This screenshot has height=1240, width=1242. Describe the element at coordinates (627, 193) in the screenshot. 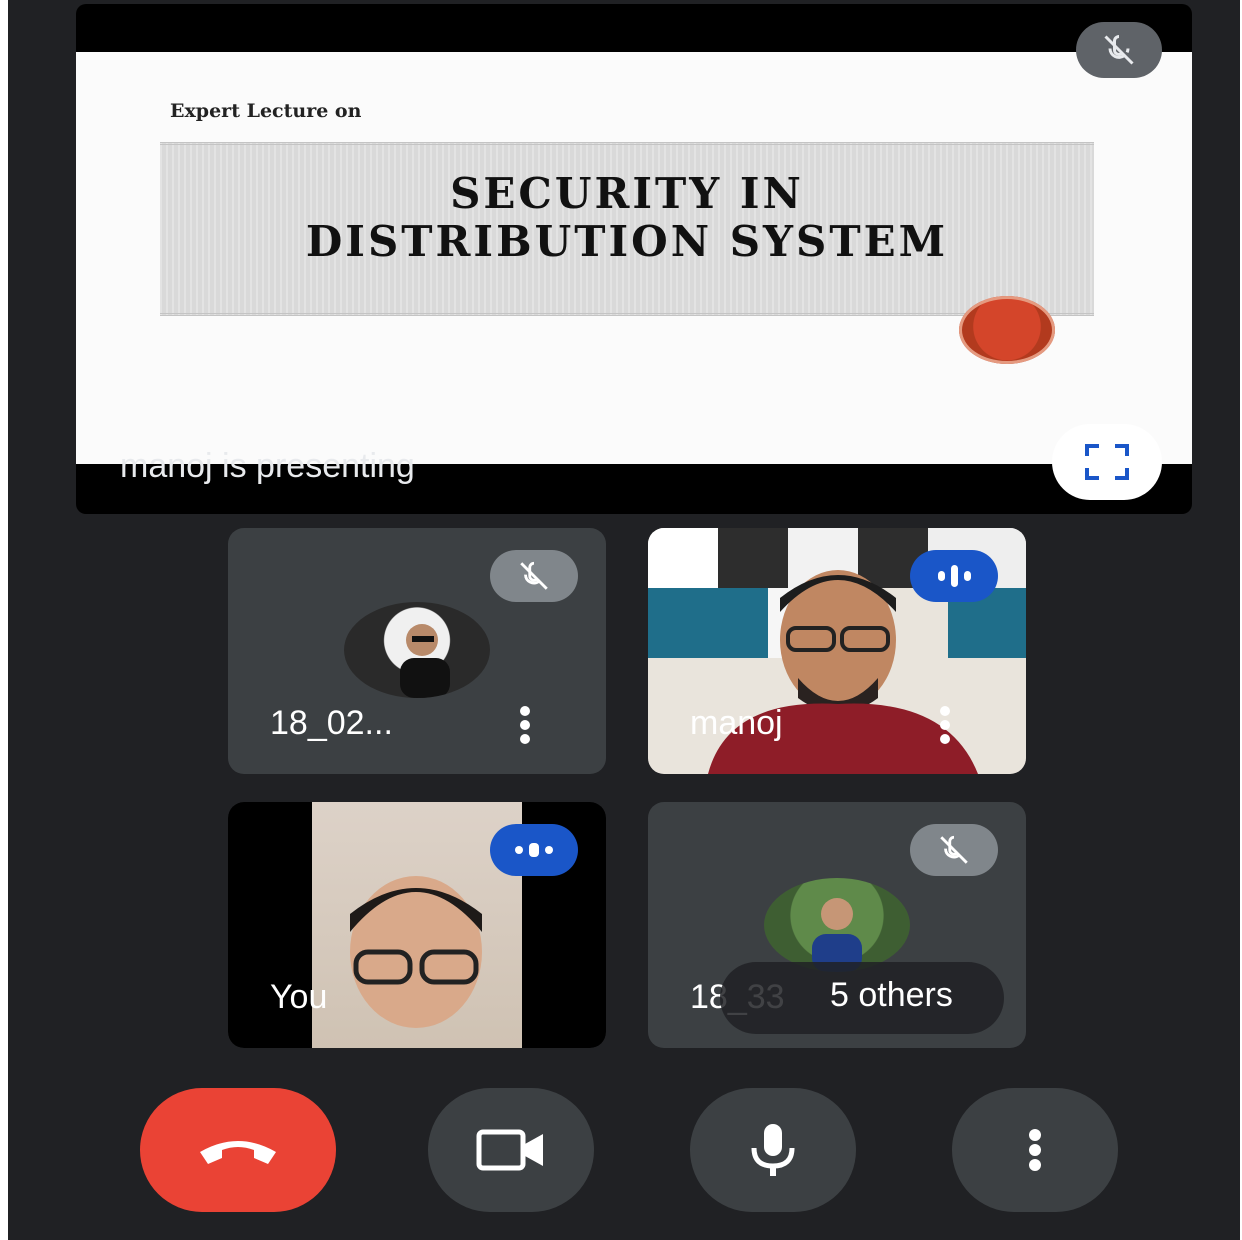

I see `slide-title-line1: SECURITY IN` at that location.